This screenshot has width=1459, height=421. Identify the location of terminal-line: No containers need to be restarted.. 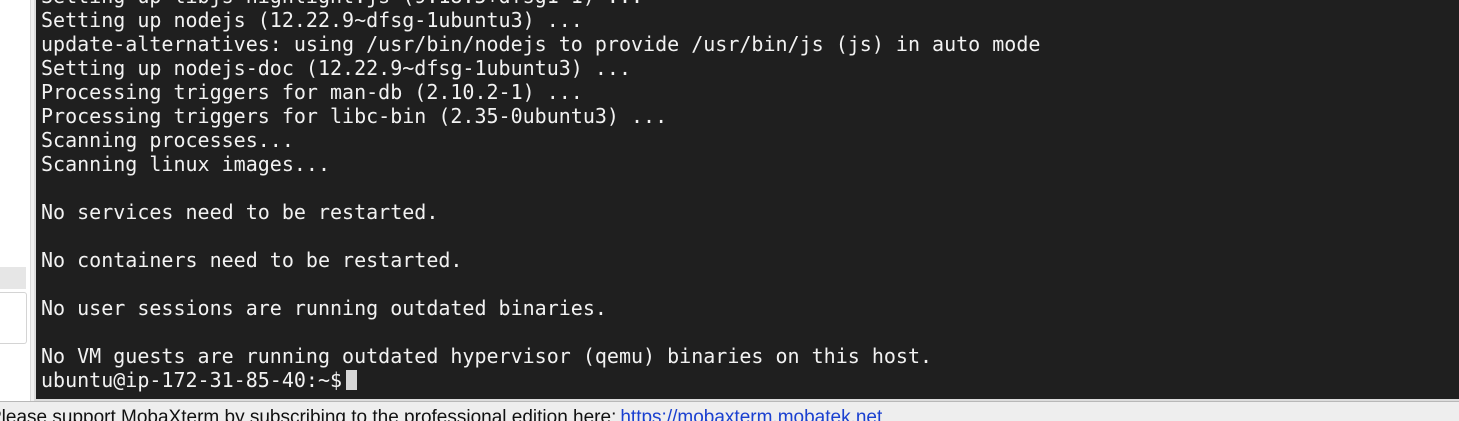
(252, 260).